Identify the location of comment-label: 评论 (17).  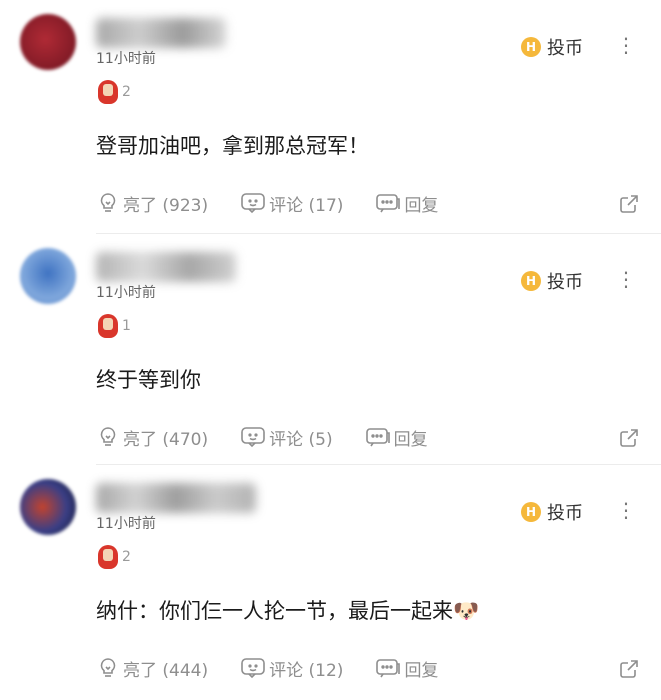
(306, 205).